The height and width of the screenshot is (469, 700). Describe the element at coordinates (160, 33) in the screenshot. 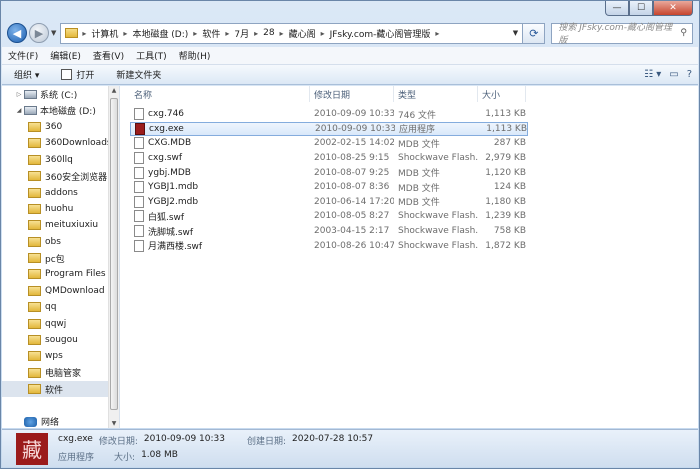

I see `breadcrumb-item: 本地磁盘 (D:)` at that location.